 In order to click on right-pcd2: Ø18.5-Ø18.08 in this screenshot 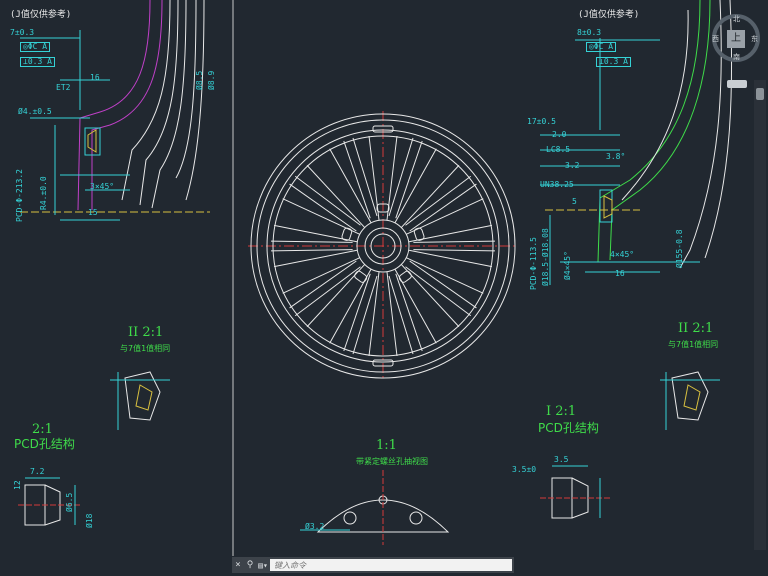, I will do `click(545, 257)`.